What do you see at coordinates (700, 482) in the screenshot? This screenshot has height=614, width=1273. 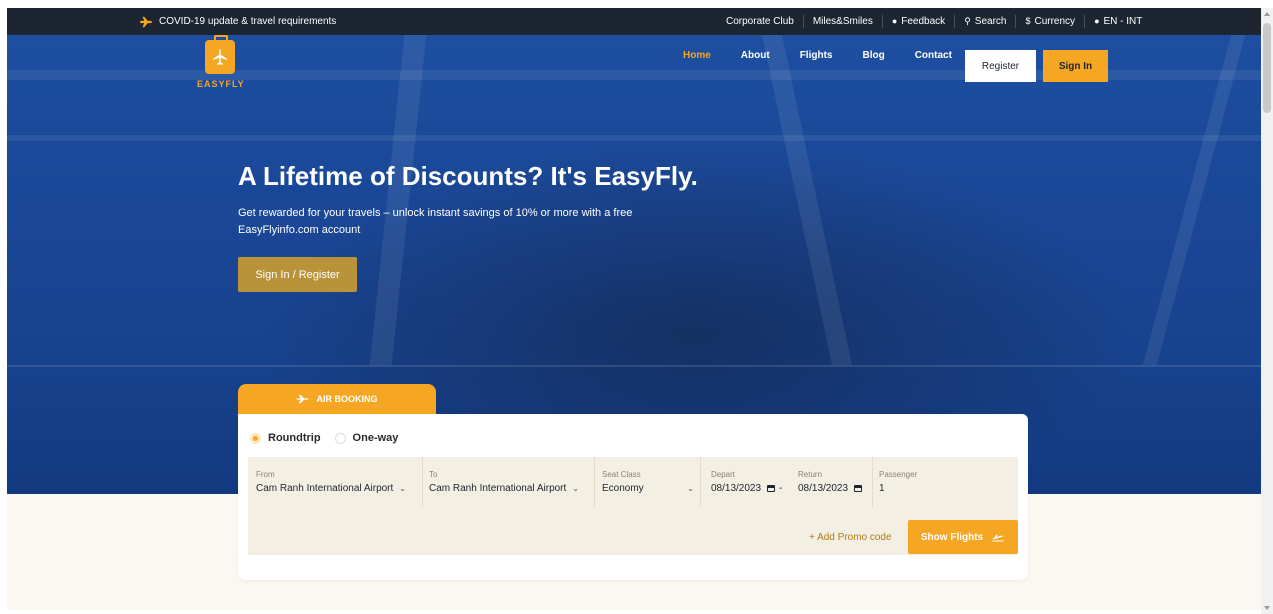 I see `field-divider` at bounding box center [700, 482].